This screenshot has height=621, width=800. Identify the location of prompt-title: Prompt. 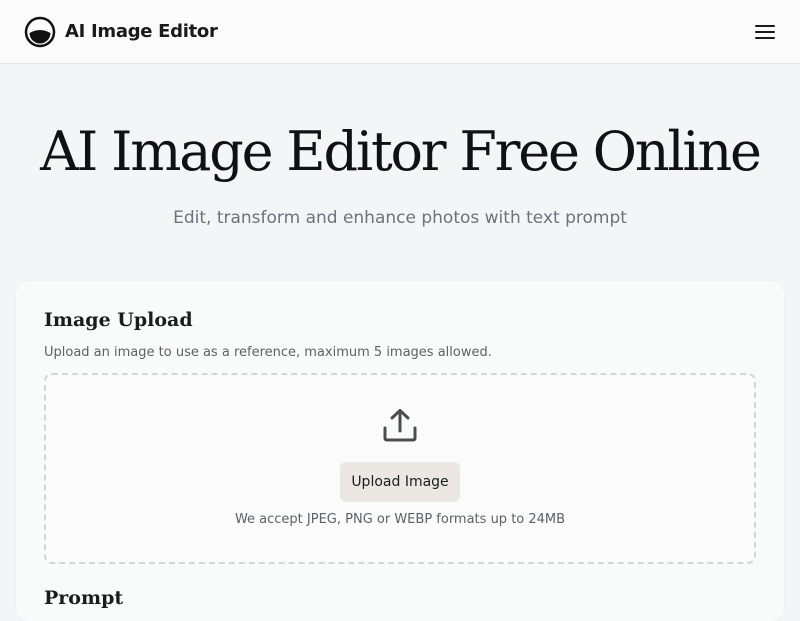
(84, 598).